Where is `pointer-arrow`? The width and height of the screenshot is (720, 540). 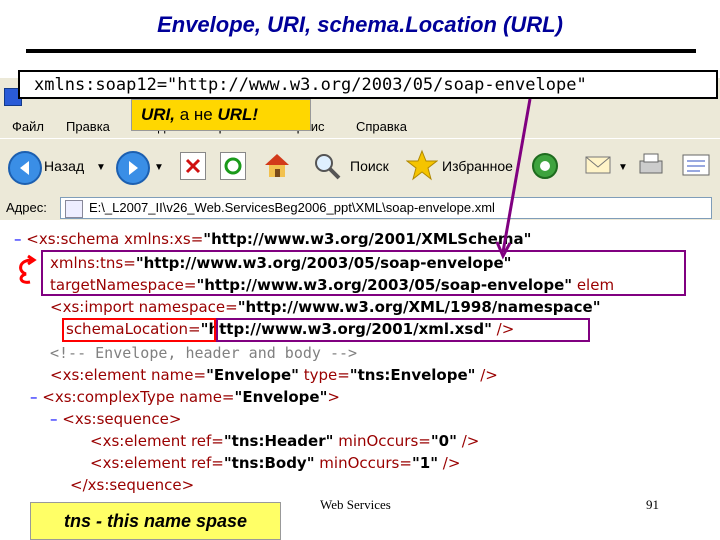 pointer-arrow is located at coordinates (513, 179).